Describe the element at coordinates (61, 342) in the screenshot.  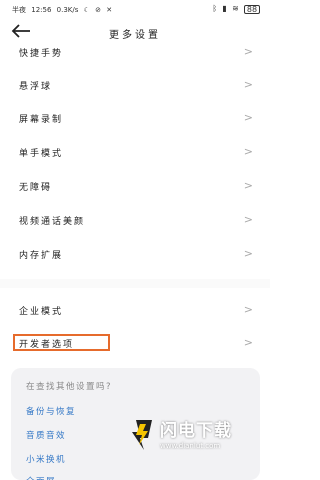
I see `highlight-box` at that location.